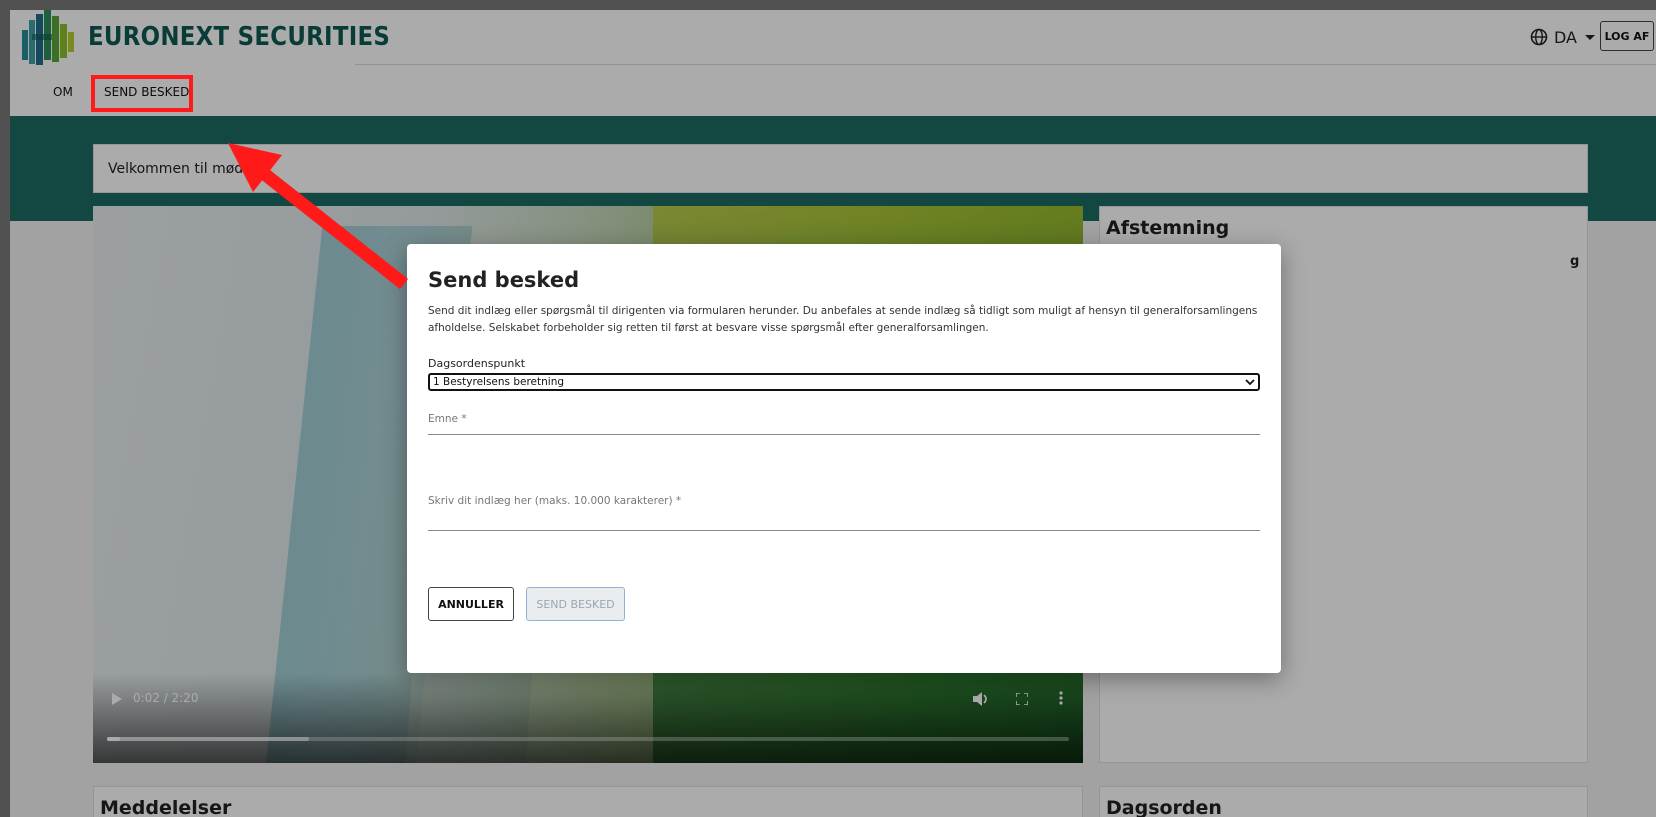 Image resolution: width=1656 pixels, height=817 pixels. I want to click on subject-input: Emne *, so click(844, 424).